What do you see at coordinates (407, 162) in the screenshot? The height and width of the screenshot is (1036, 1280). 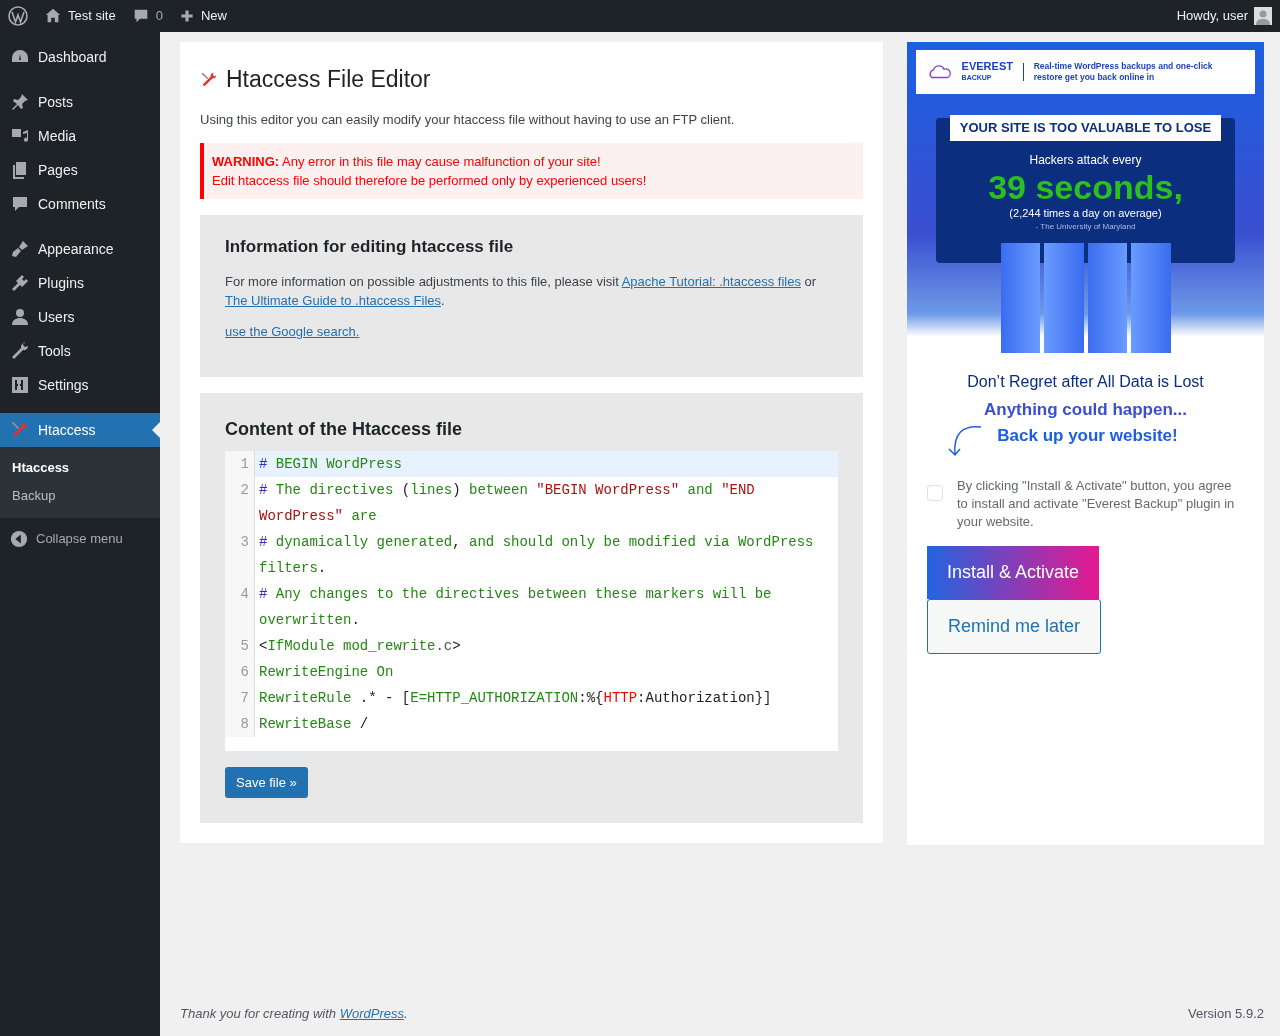 I see `warning-text: WARNING: Any error in this file may cause malfunction of your site!` at bounding box center [407, 162].